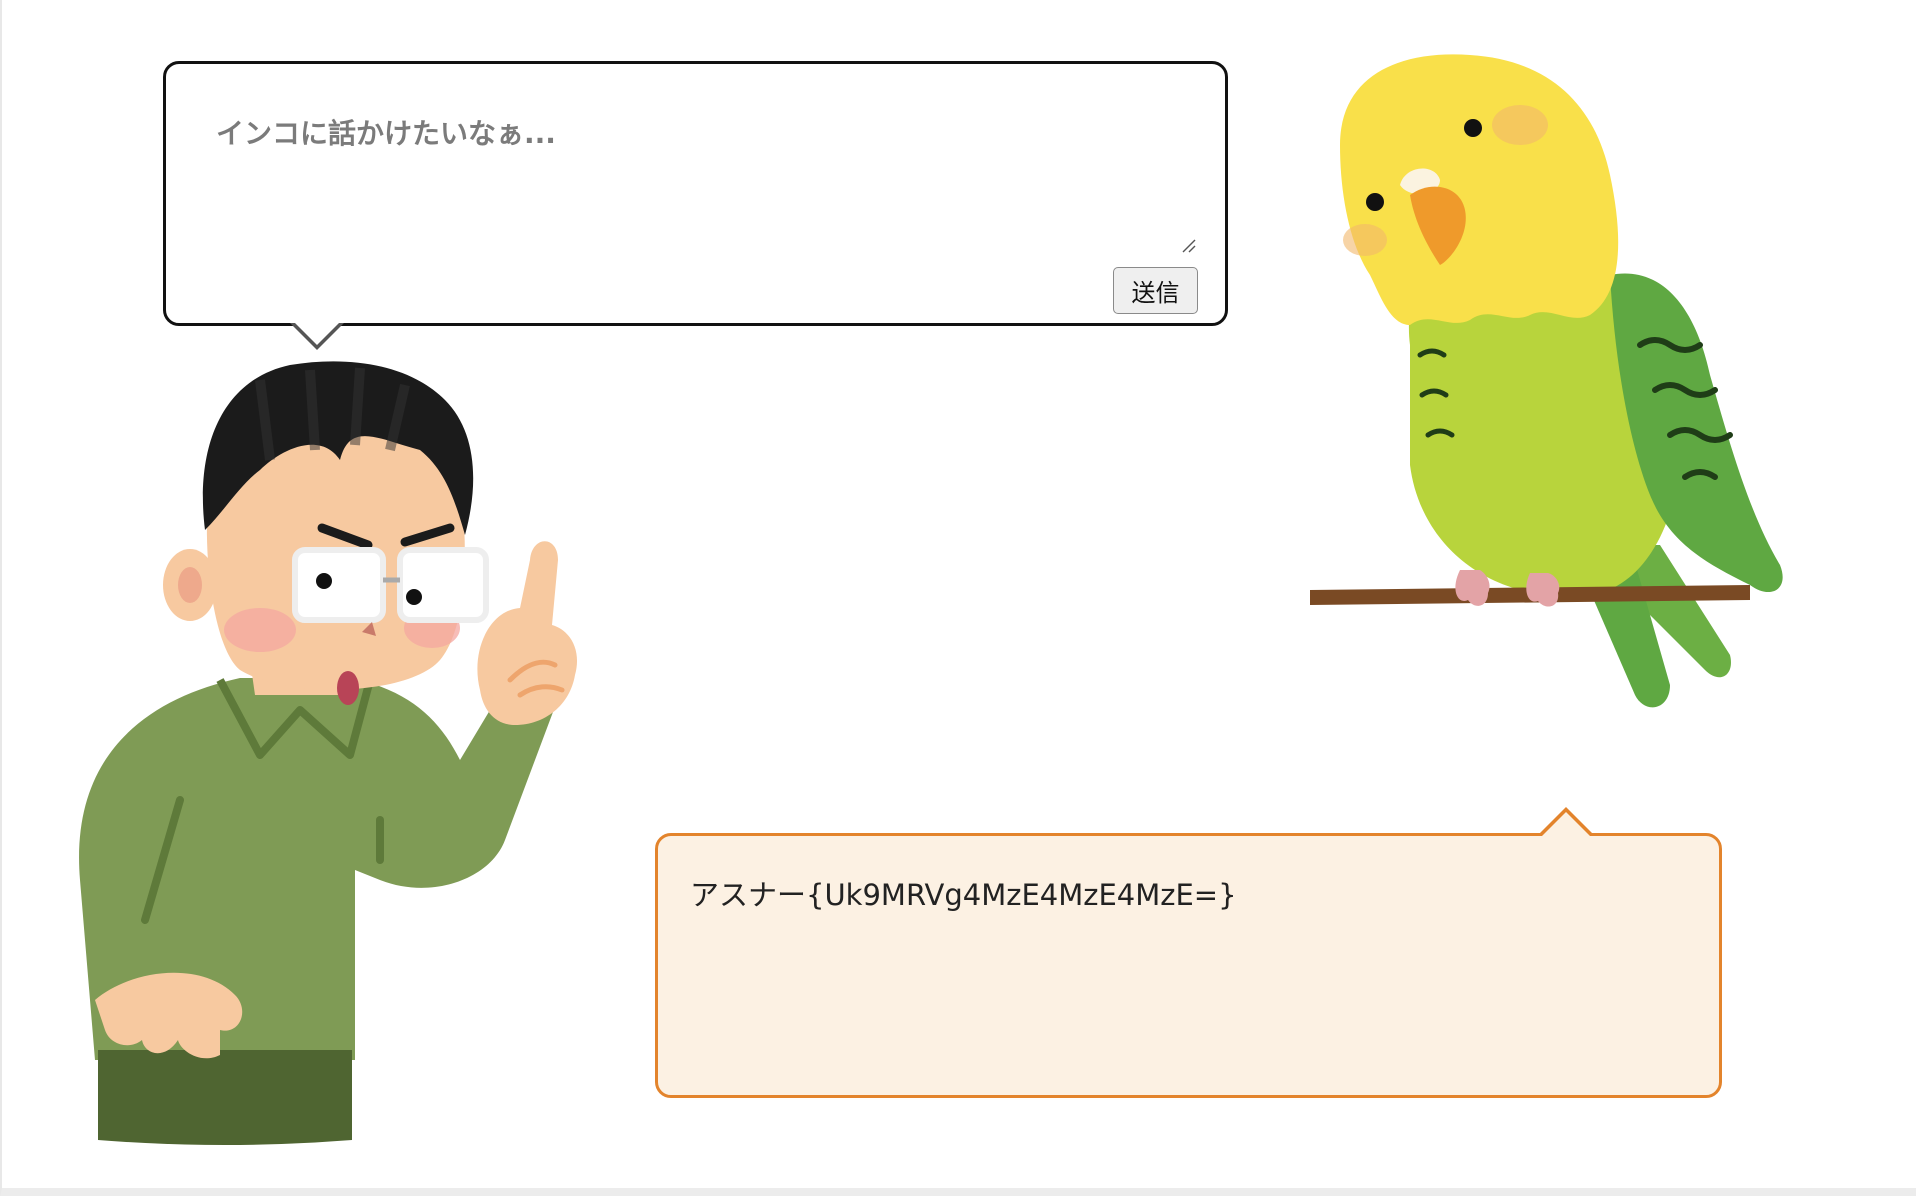  I want to click on message-input-bubble: 送信, so click(695, 205).